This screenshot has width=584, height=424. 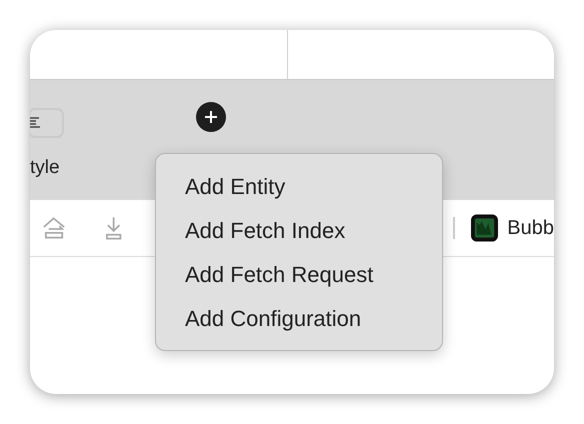 What do you see at coordinates (35, 123) in the screenshot?
I see `list-icon` at bounding box center [35, 123].